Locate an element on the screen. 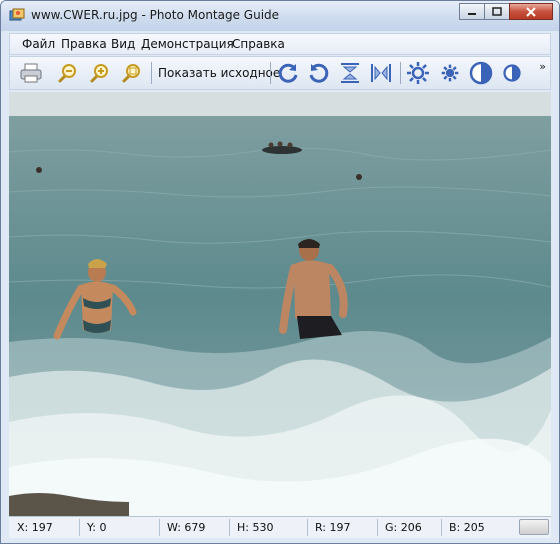 This screenshot has width=560, height=544. print-button is located at coordinates (31, 73).